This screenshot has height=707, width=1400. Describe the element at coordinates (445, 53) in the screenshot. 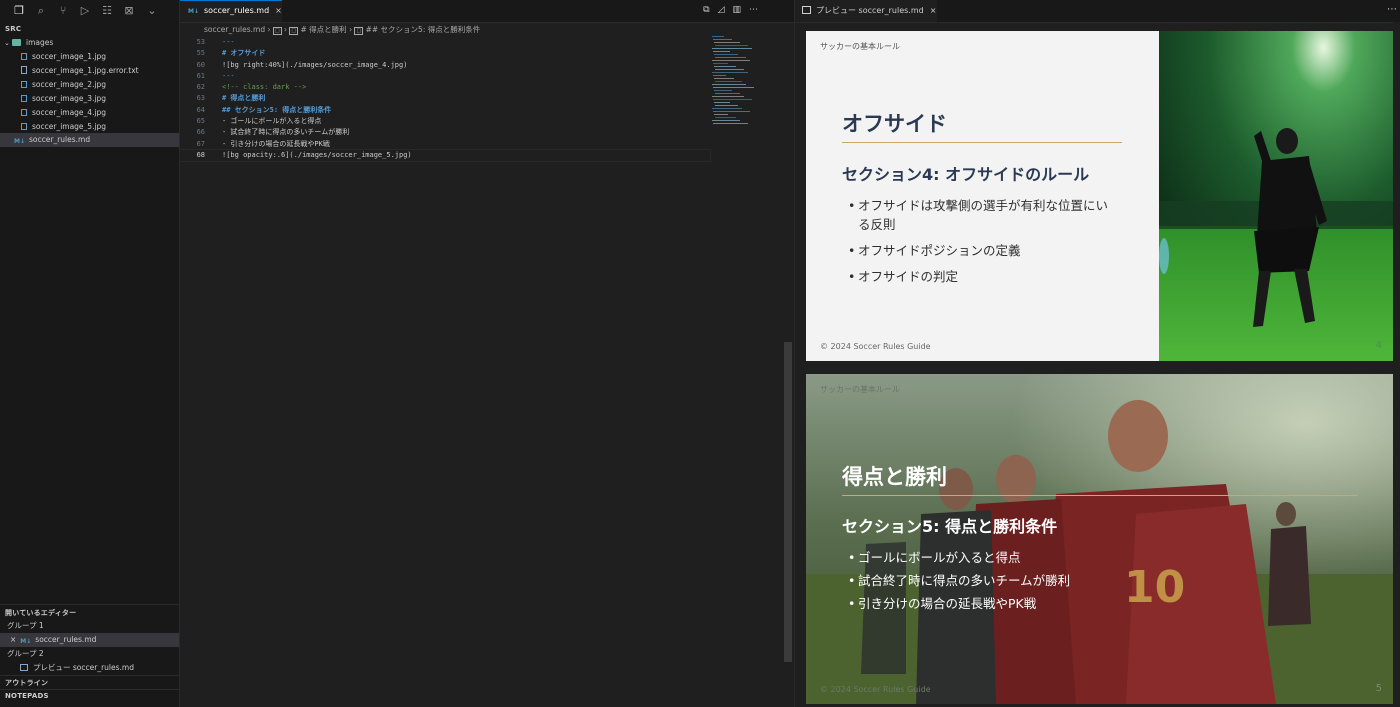

I see `code-line: 55 # オフサイド` at that location.